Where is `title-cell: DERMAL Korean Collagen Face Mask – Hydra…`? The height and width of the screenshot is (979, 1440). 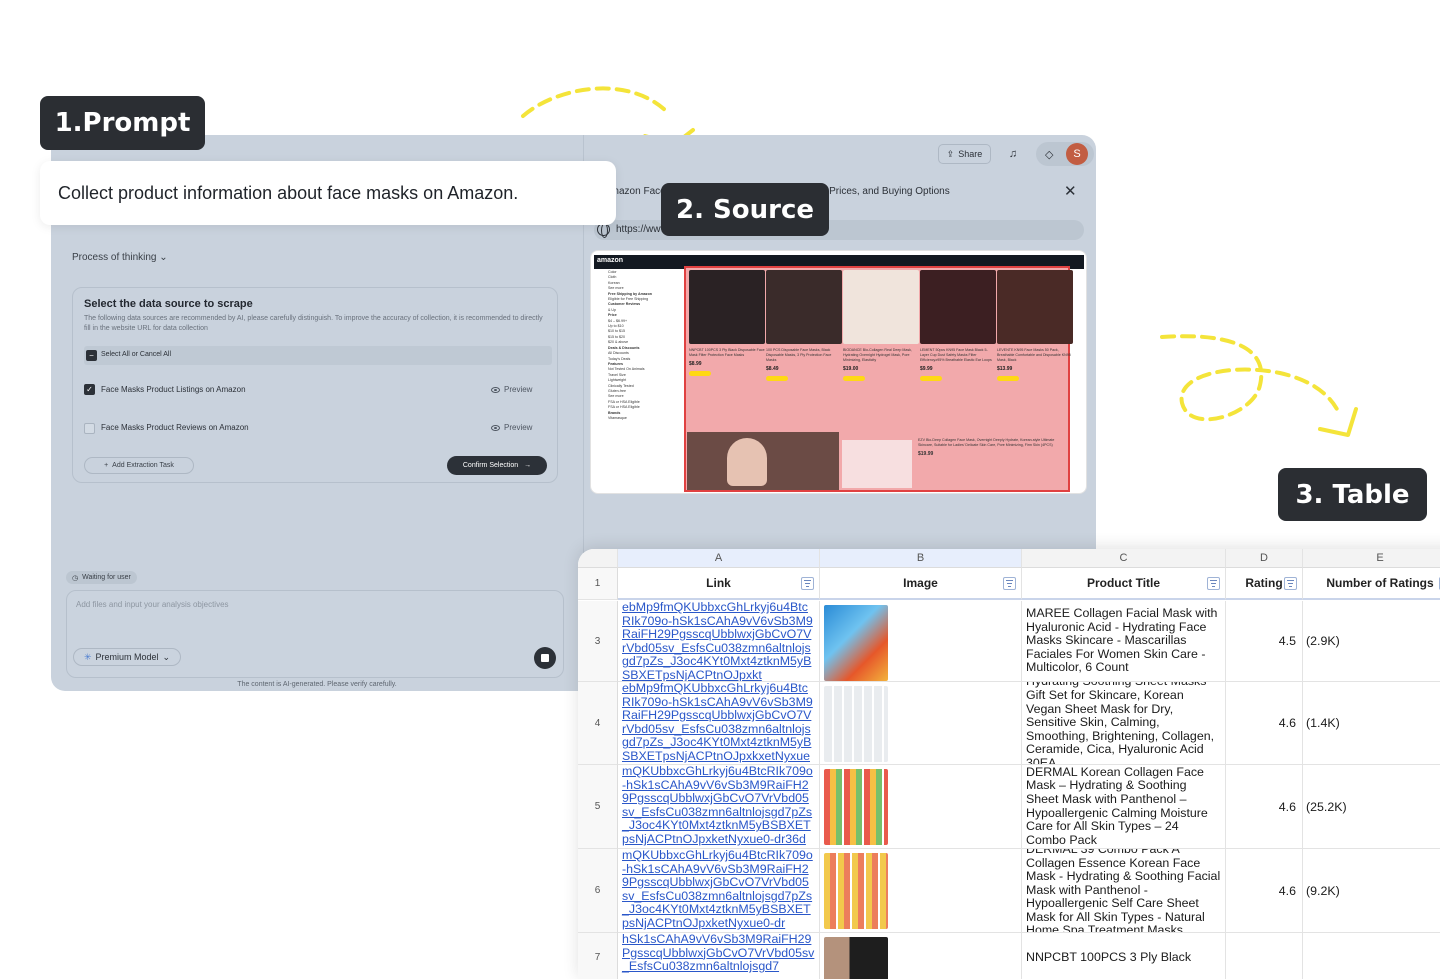
title-cell: DERMAL Korean Collagen Face Mask – Hydra… is located at coordinates (1124, 807).